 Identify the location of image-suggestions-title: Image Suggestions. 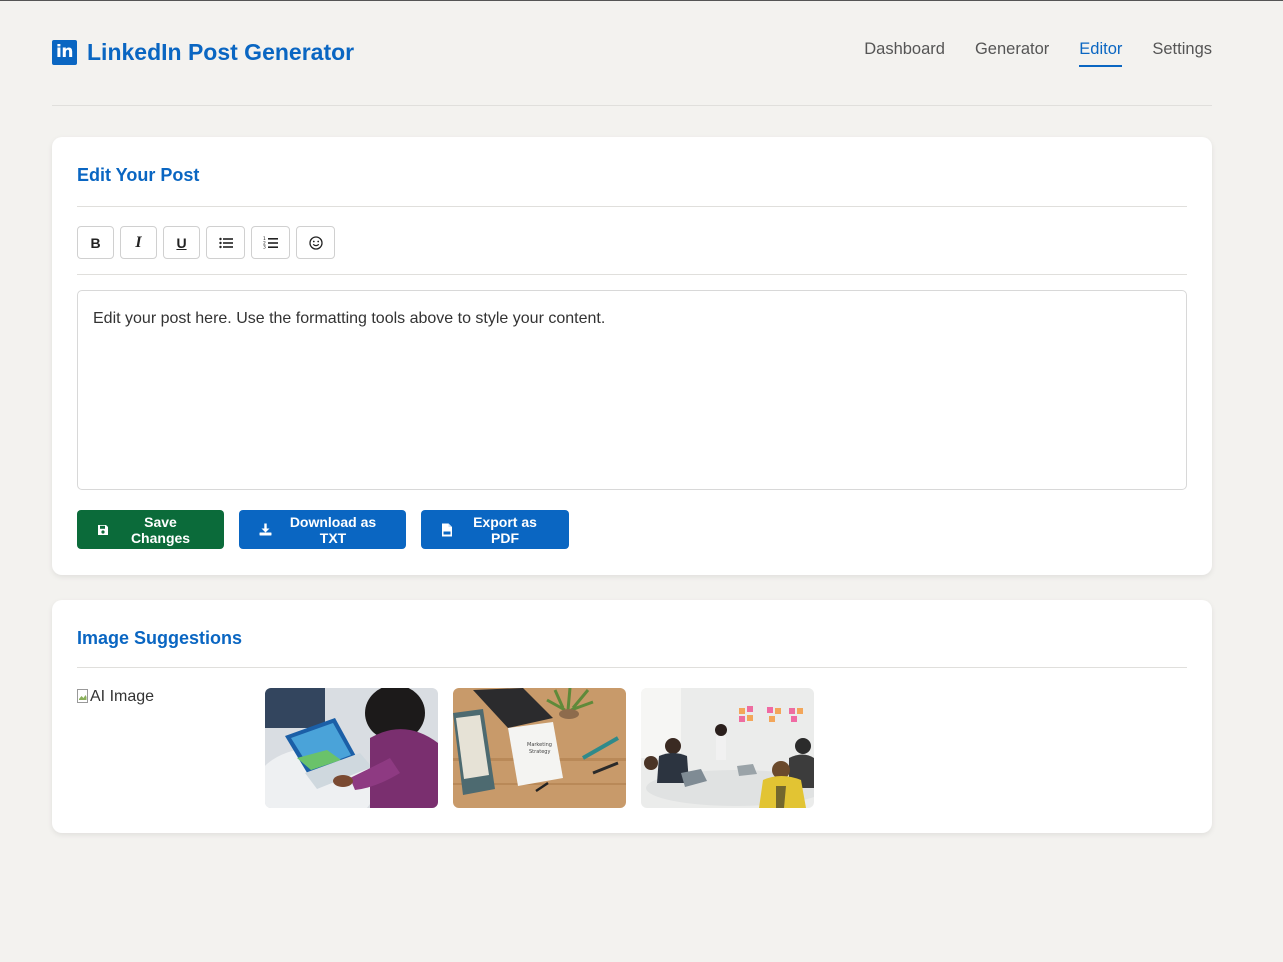
(632, 634).